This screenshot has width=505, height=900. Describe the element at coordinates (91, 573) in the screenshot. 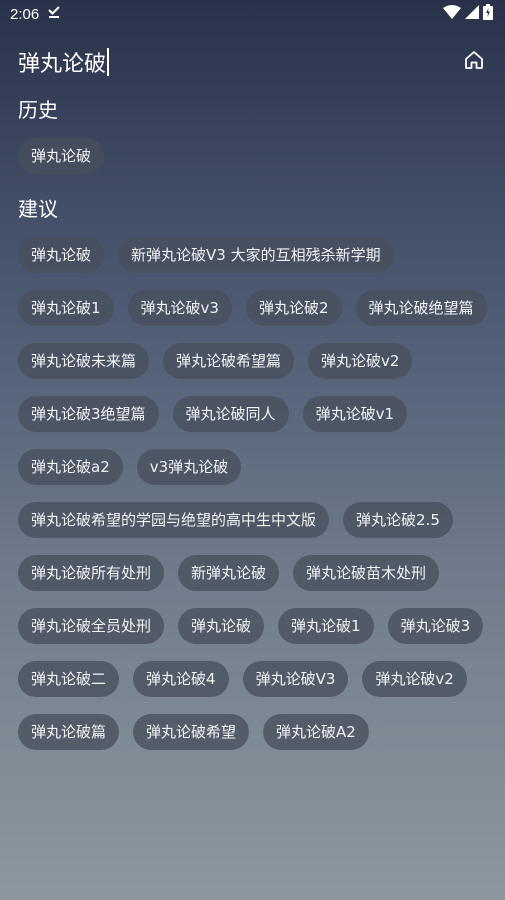

I see `suggestion-chip: 弹丸论破所有处刑` at that location.